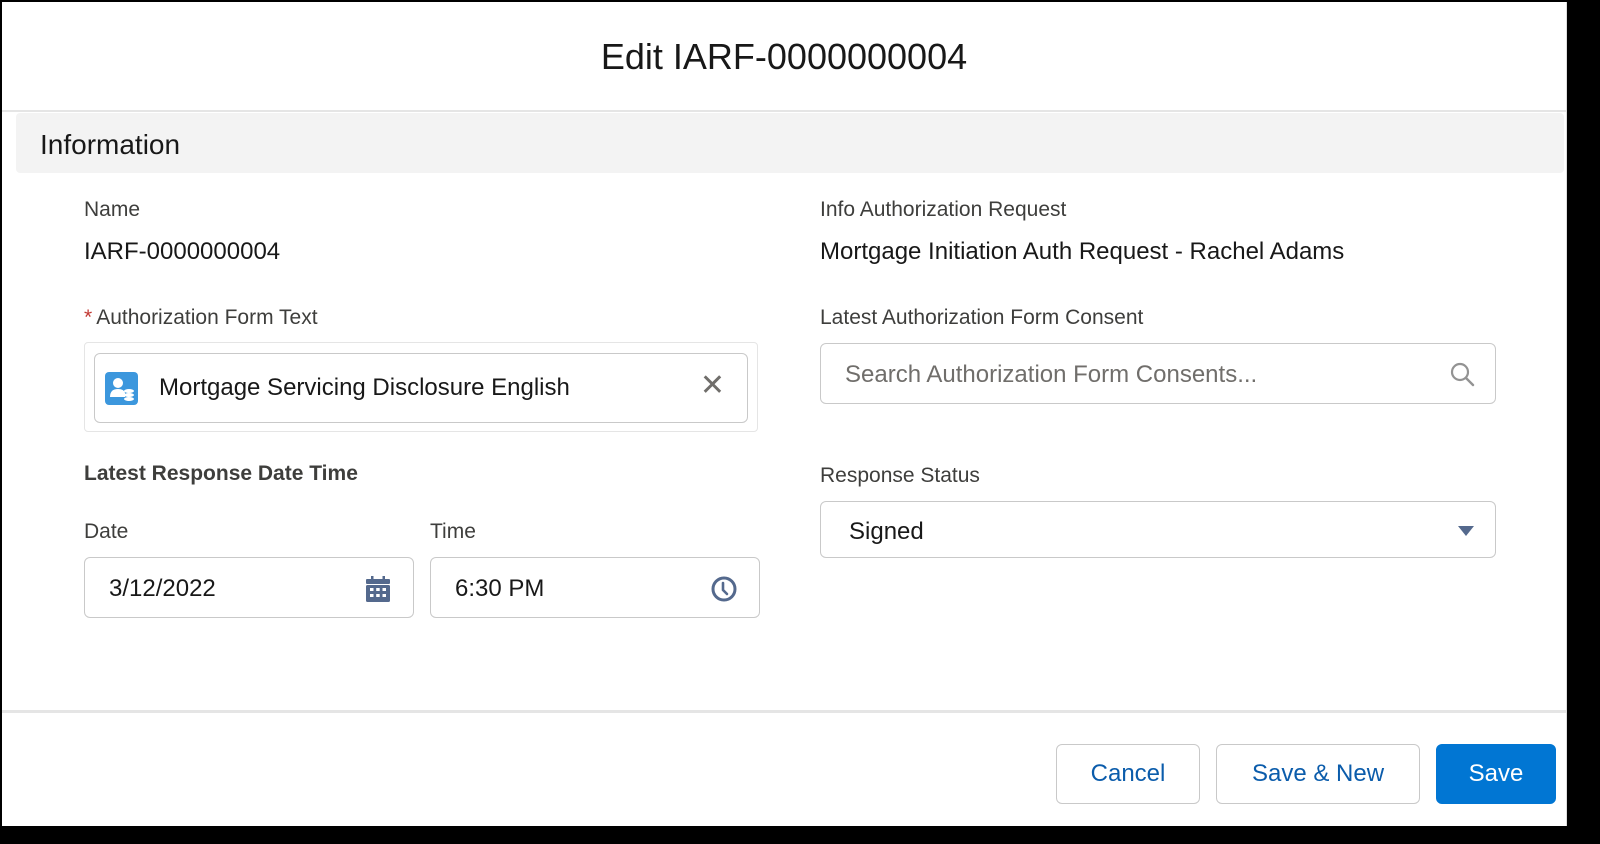 The image size is (1600, 844). What do you see at coordinates (500, 588) in the screenshot?
I see `time-value: 6:30 PM` at bounding box center [500, 588].